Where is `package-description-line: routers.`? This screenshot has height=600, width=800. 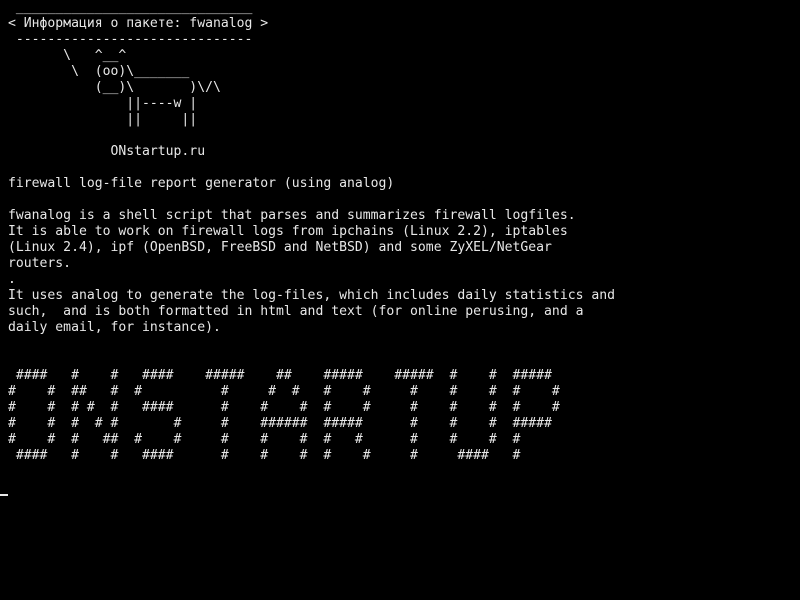 package-description-line: routers. is located at coordinates (40, 263).